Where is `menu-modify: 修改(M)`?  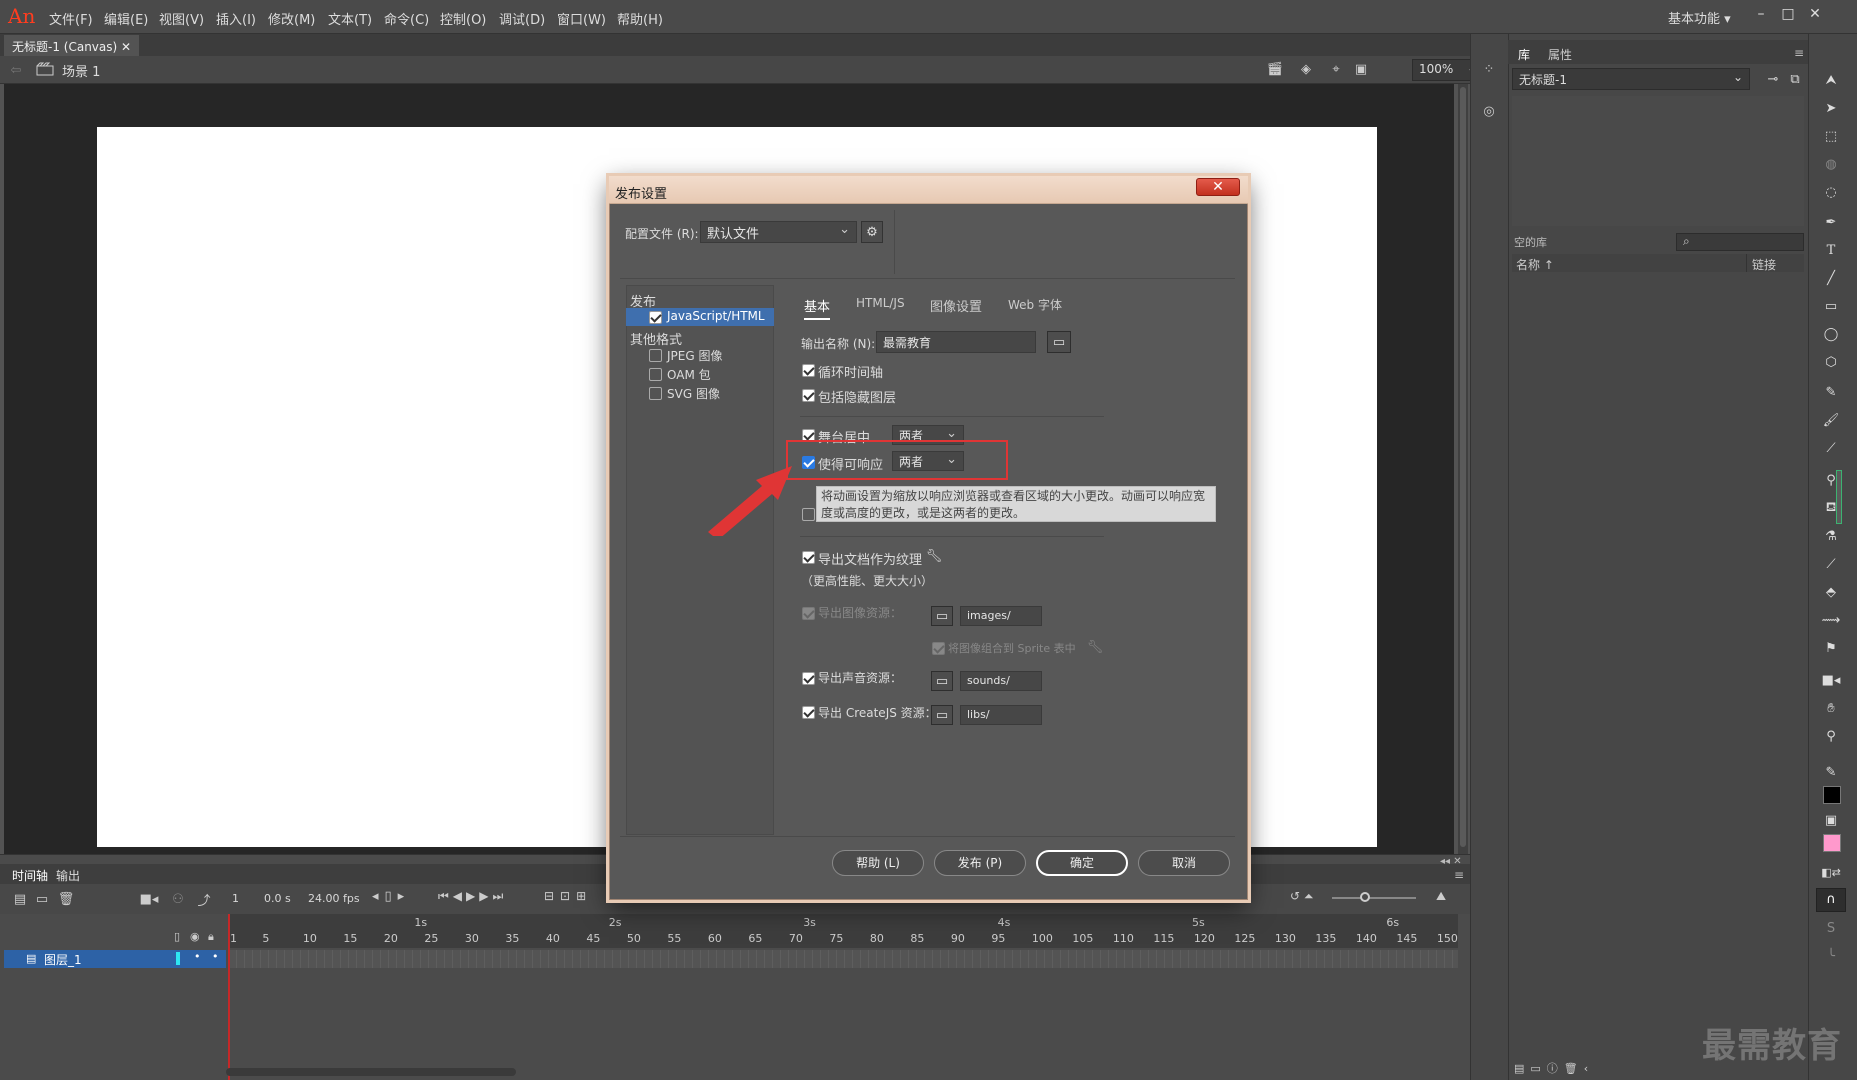 menu-modify: 修改(M) is located at coordinates (291, 18).